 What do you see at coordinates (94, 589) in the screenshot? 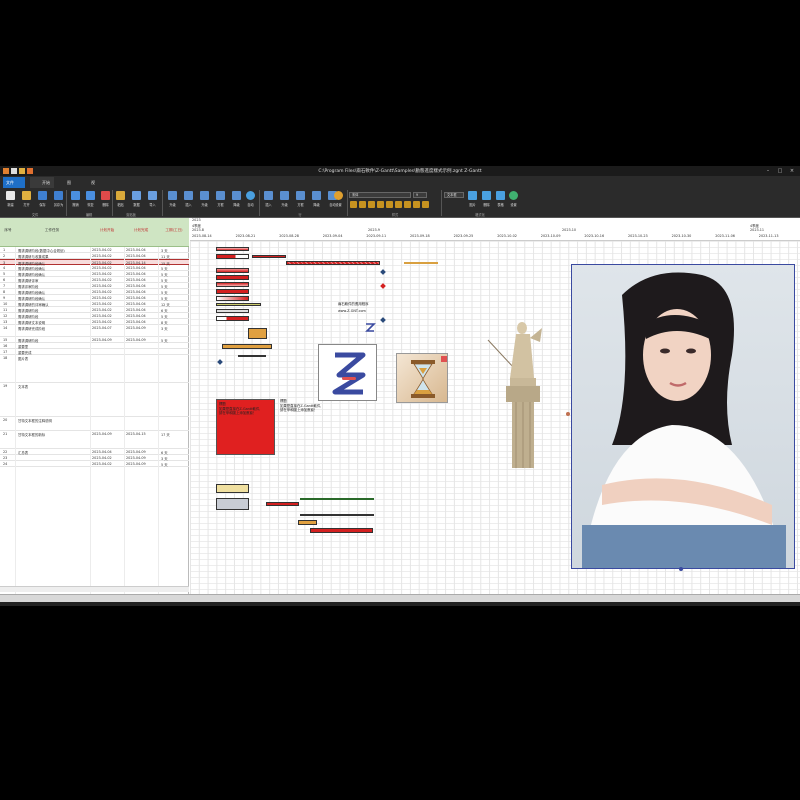
I see `table-h-scrollbar` at bounding box center [94, 589].